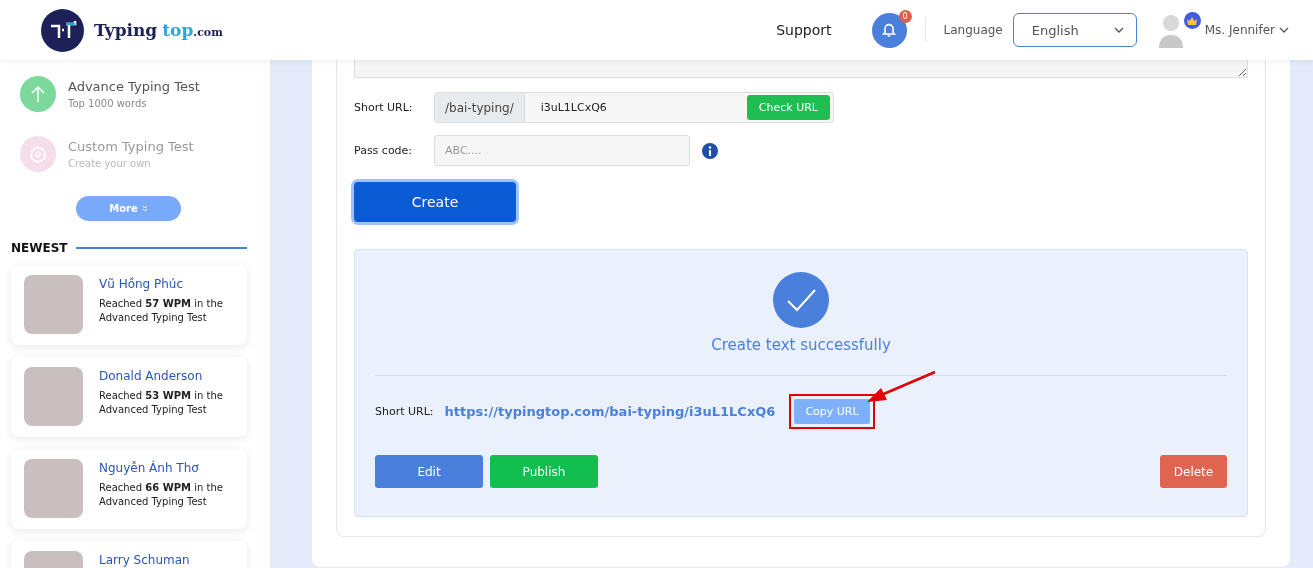 The width and height of the screenshot is (1313, 568). Describe the element at coordinates (1192, 20) in the screenshot. I see `crown-icon` at that location.